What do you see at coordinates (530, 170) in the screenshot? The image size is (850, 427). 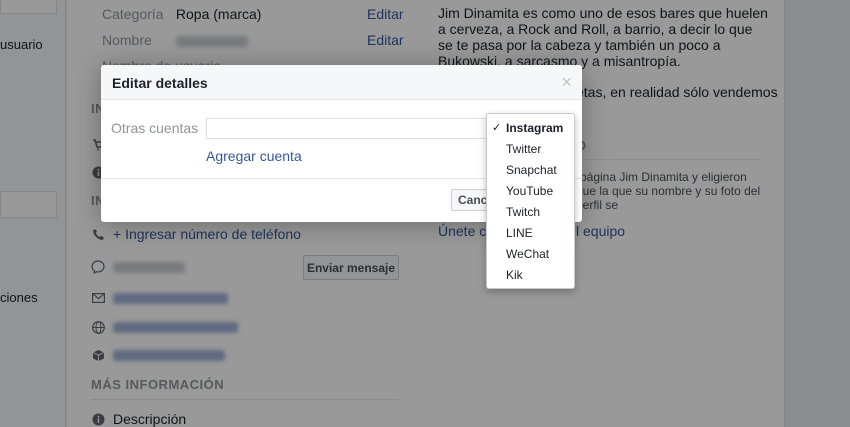 I see `menu-item-snapchat: Snapchat` at bounding box center [530, 170].